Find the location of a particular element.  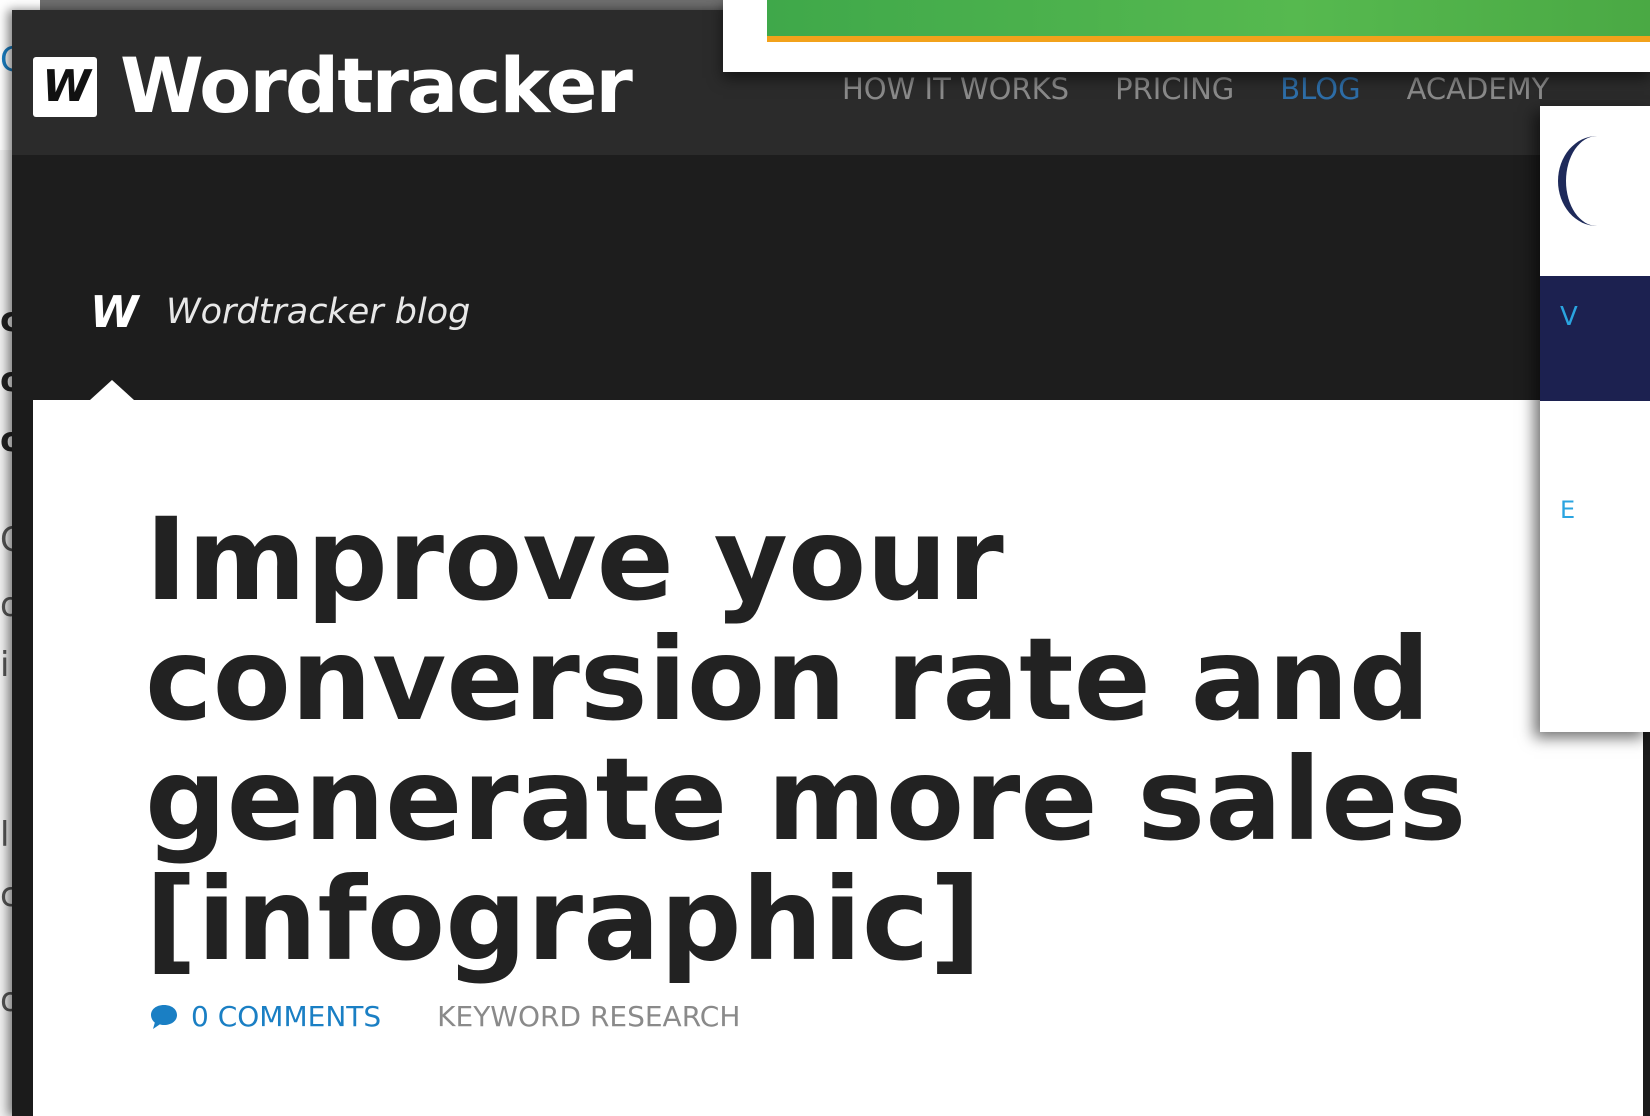

wordtracker-logo-icon: W is located at coordinates (65, 87).